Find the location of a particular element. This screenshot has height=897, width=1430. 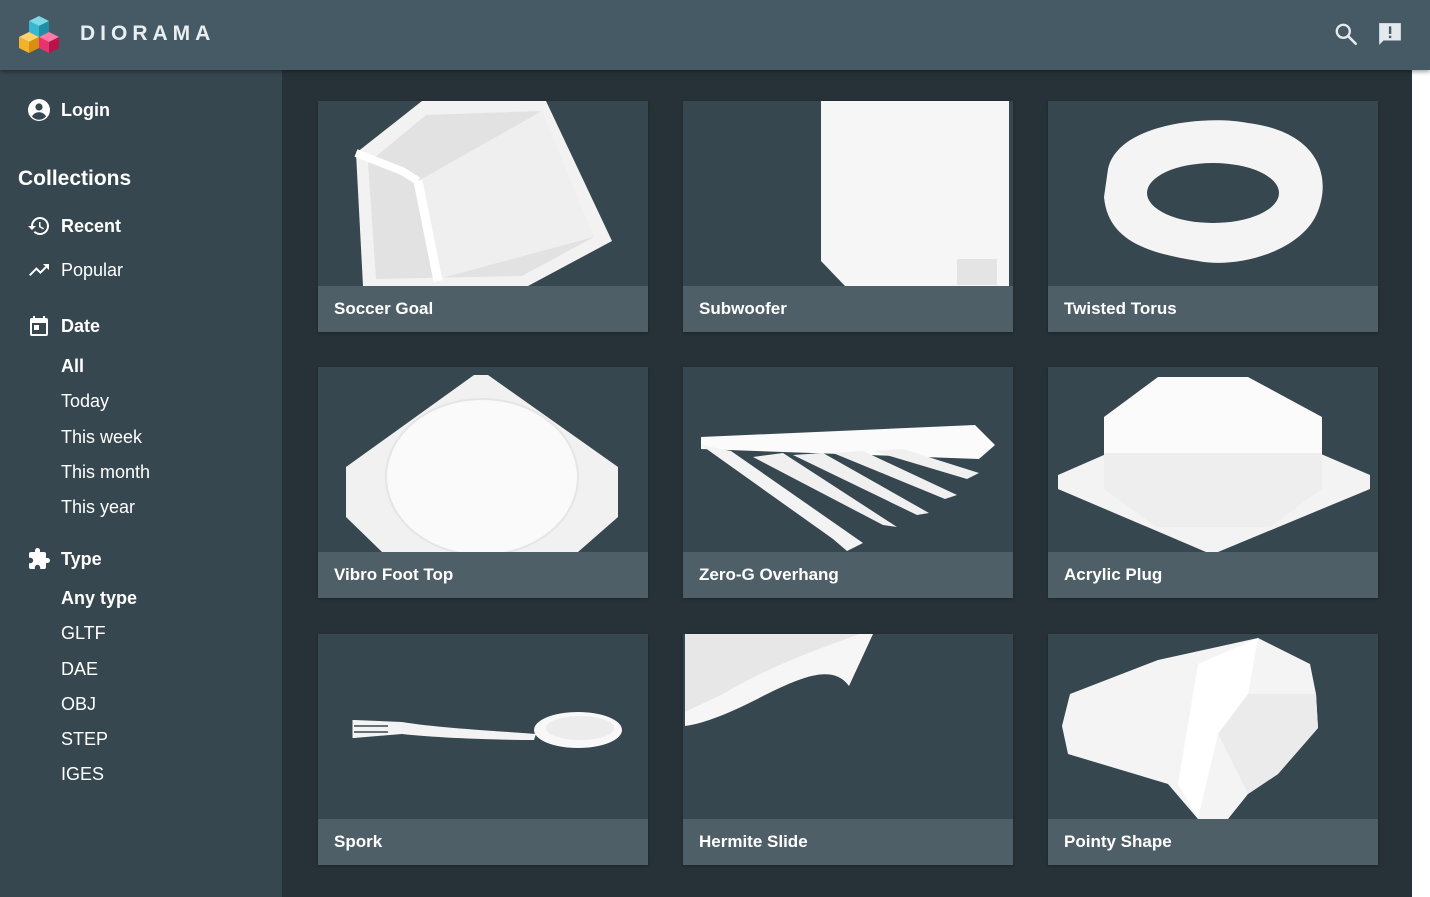

calendar-icon is located at coordinates (39, 326).